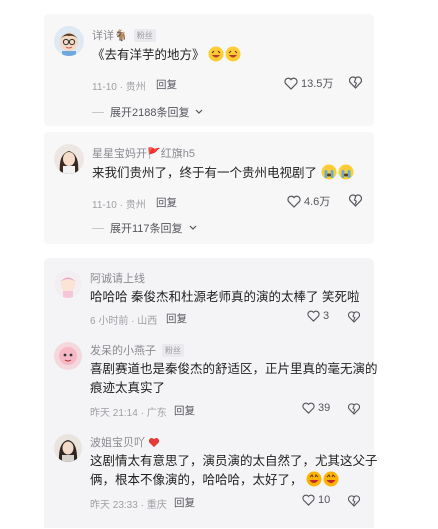 Image resolution: width=438 pixels, height=529 pixels. What do you see at coordinates (124, 35) in the screenshot?
I see `comment-username: 详详🐐 粉丝` at bounding box center [124, 35].